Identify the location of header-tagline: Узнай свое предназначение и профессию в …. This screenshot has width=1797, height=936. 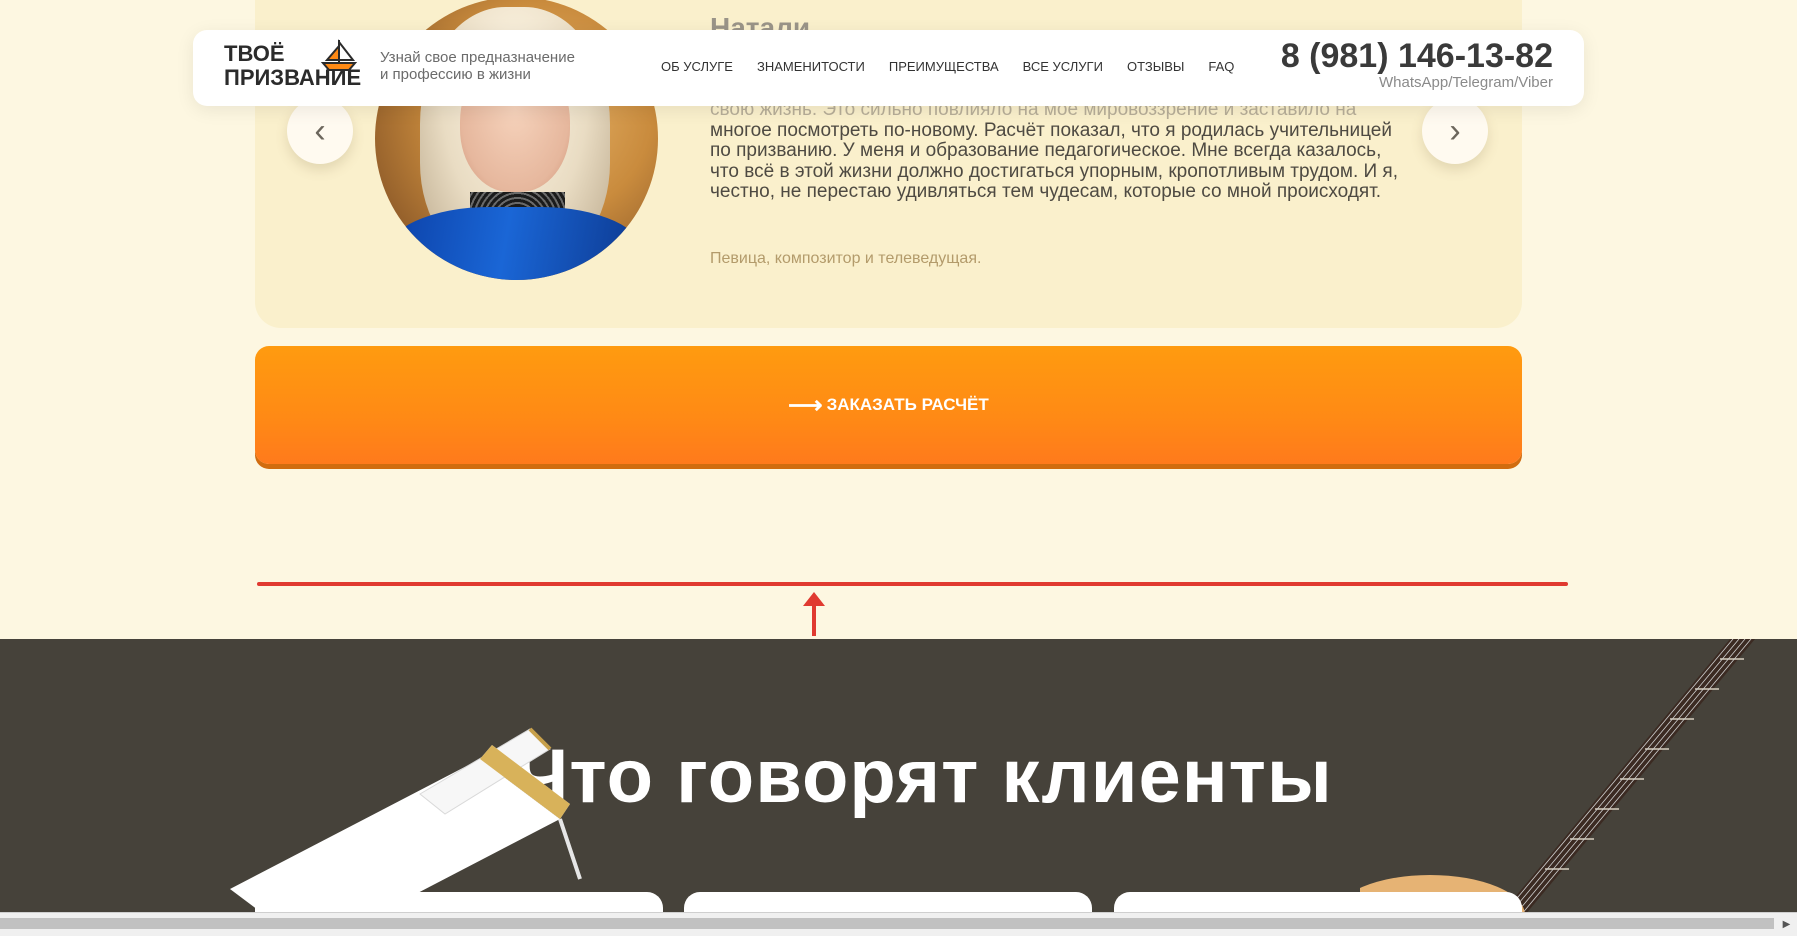
(477, 66).